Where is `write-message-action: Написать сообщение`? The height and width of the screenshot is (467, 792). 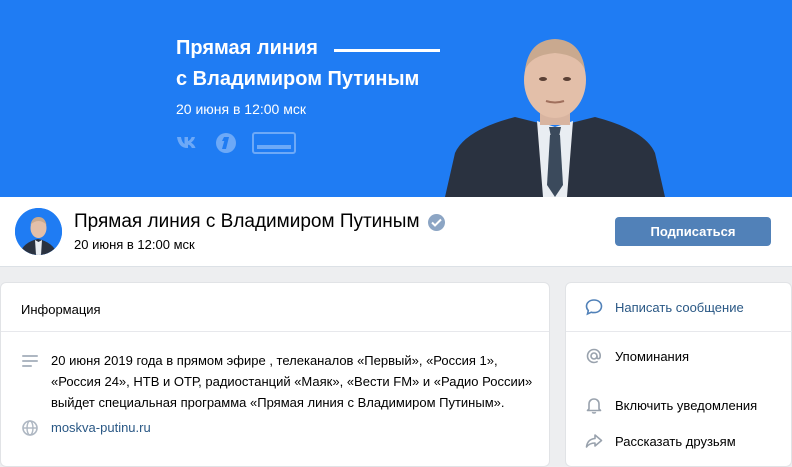 write-message-action: Написать сообщение is located at coordinates (679, 307).